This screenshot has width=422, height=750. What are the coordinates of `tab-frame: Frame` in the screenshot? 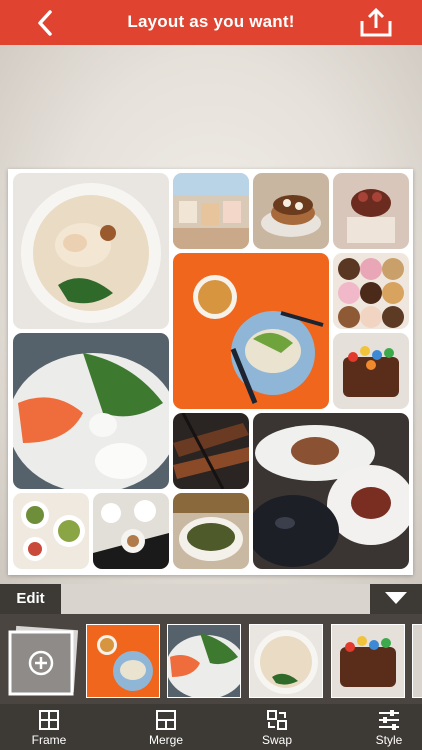 It's located at (49, 727).